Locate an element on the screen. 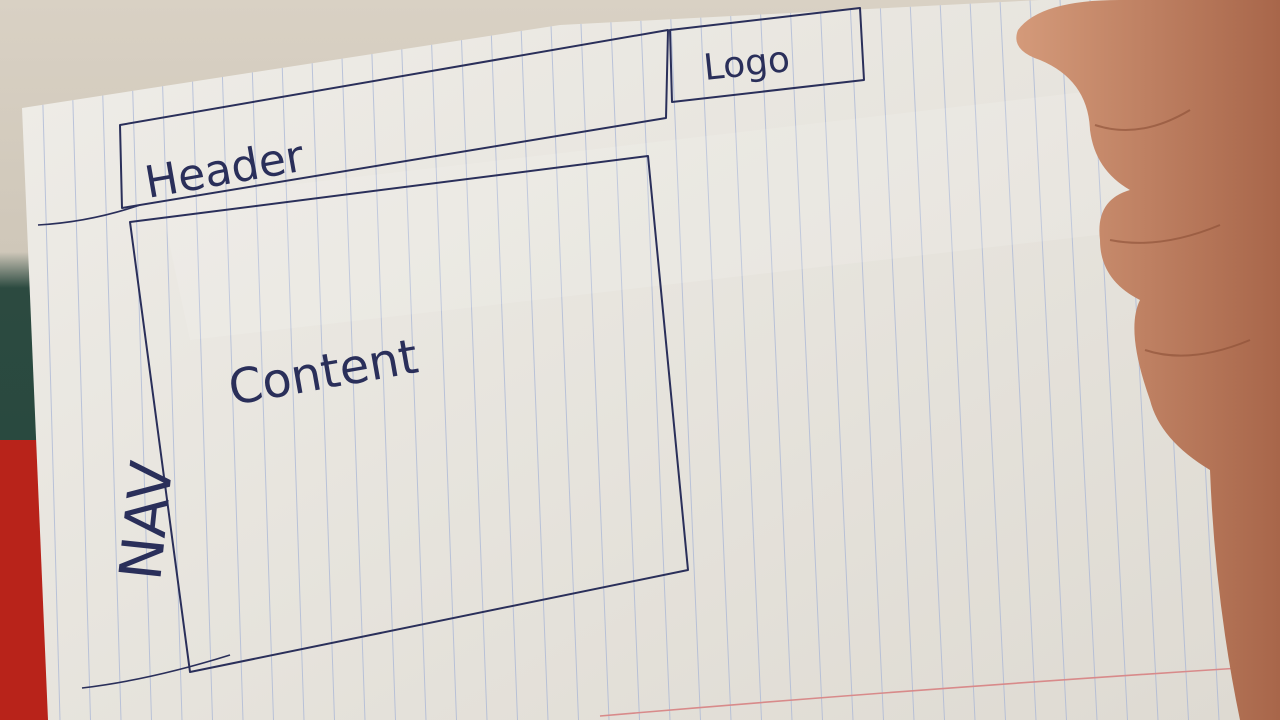 Image resolution: width=1280 pixels, height=720 pixels. nav-label: NAV is located at coordinates (146, 521).